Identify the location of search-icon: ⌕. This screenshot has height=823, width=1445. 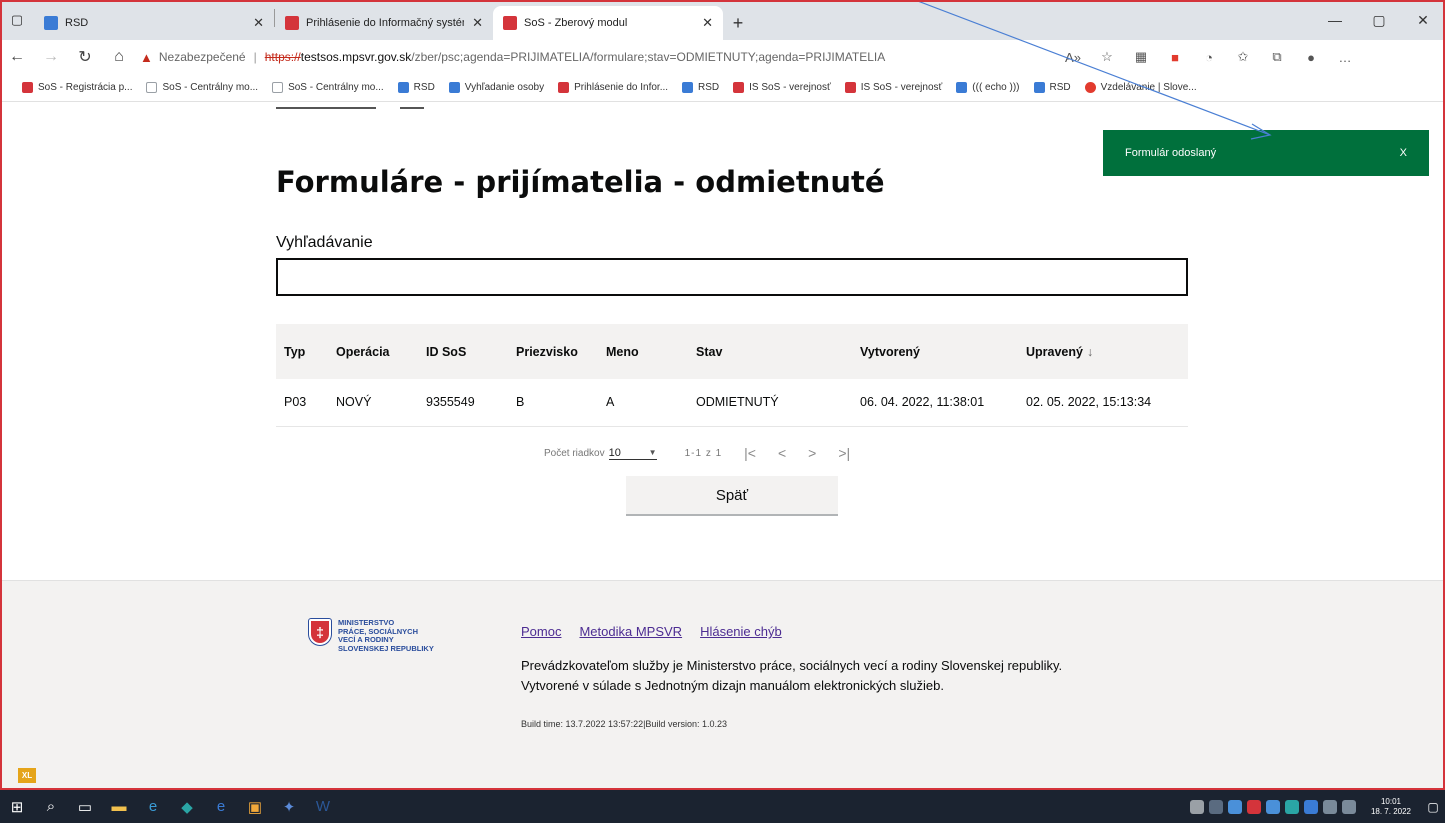
(51, 806).